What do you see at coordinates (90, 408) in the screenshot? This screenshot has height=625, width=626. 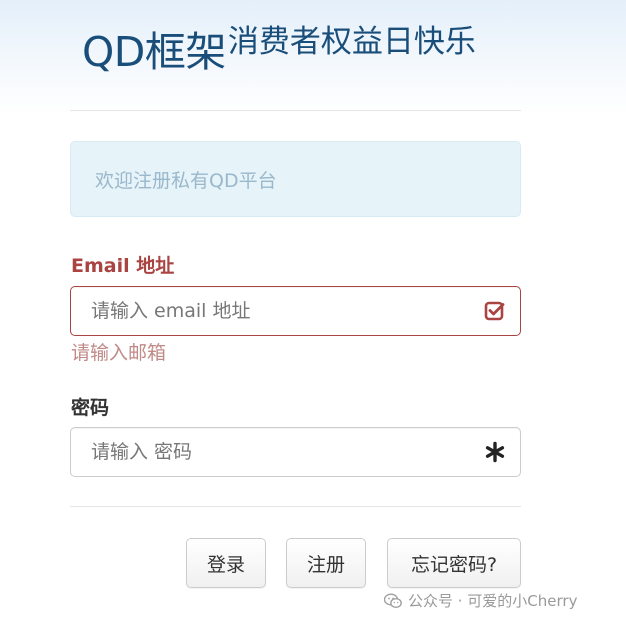 I see `password-label: 密码` at bounding box center [90, 408].